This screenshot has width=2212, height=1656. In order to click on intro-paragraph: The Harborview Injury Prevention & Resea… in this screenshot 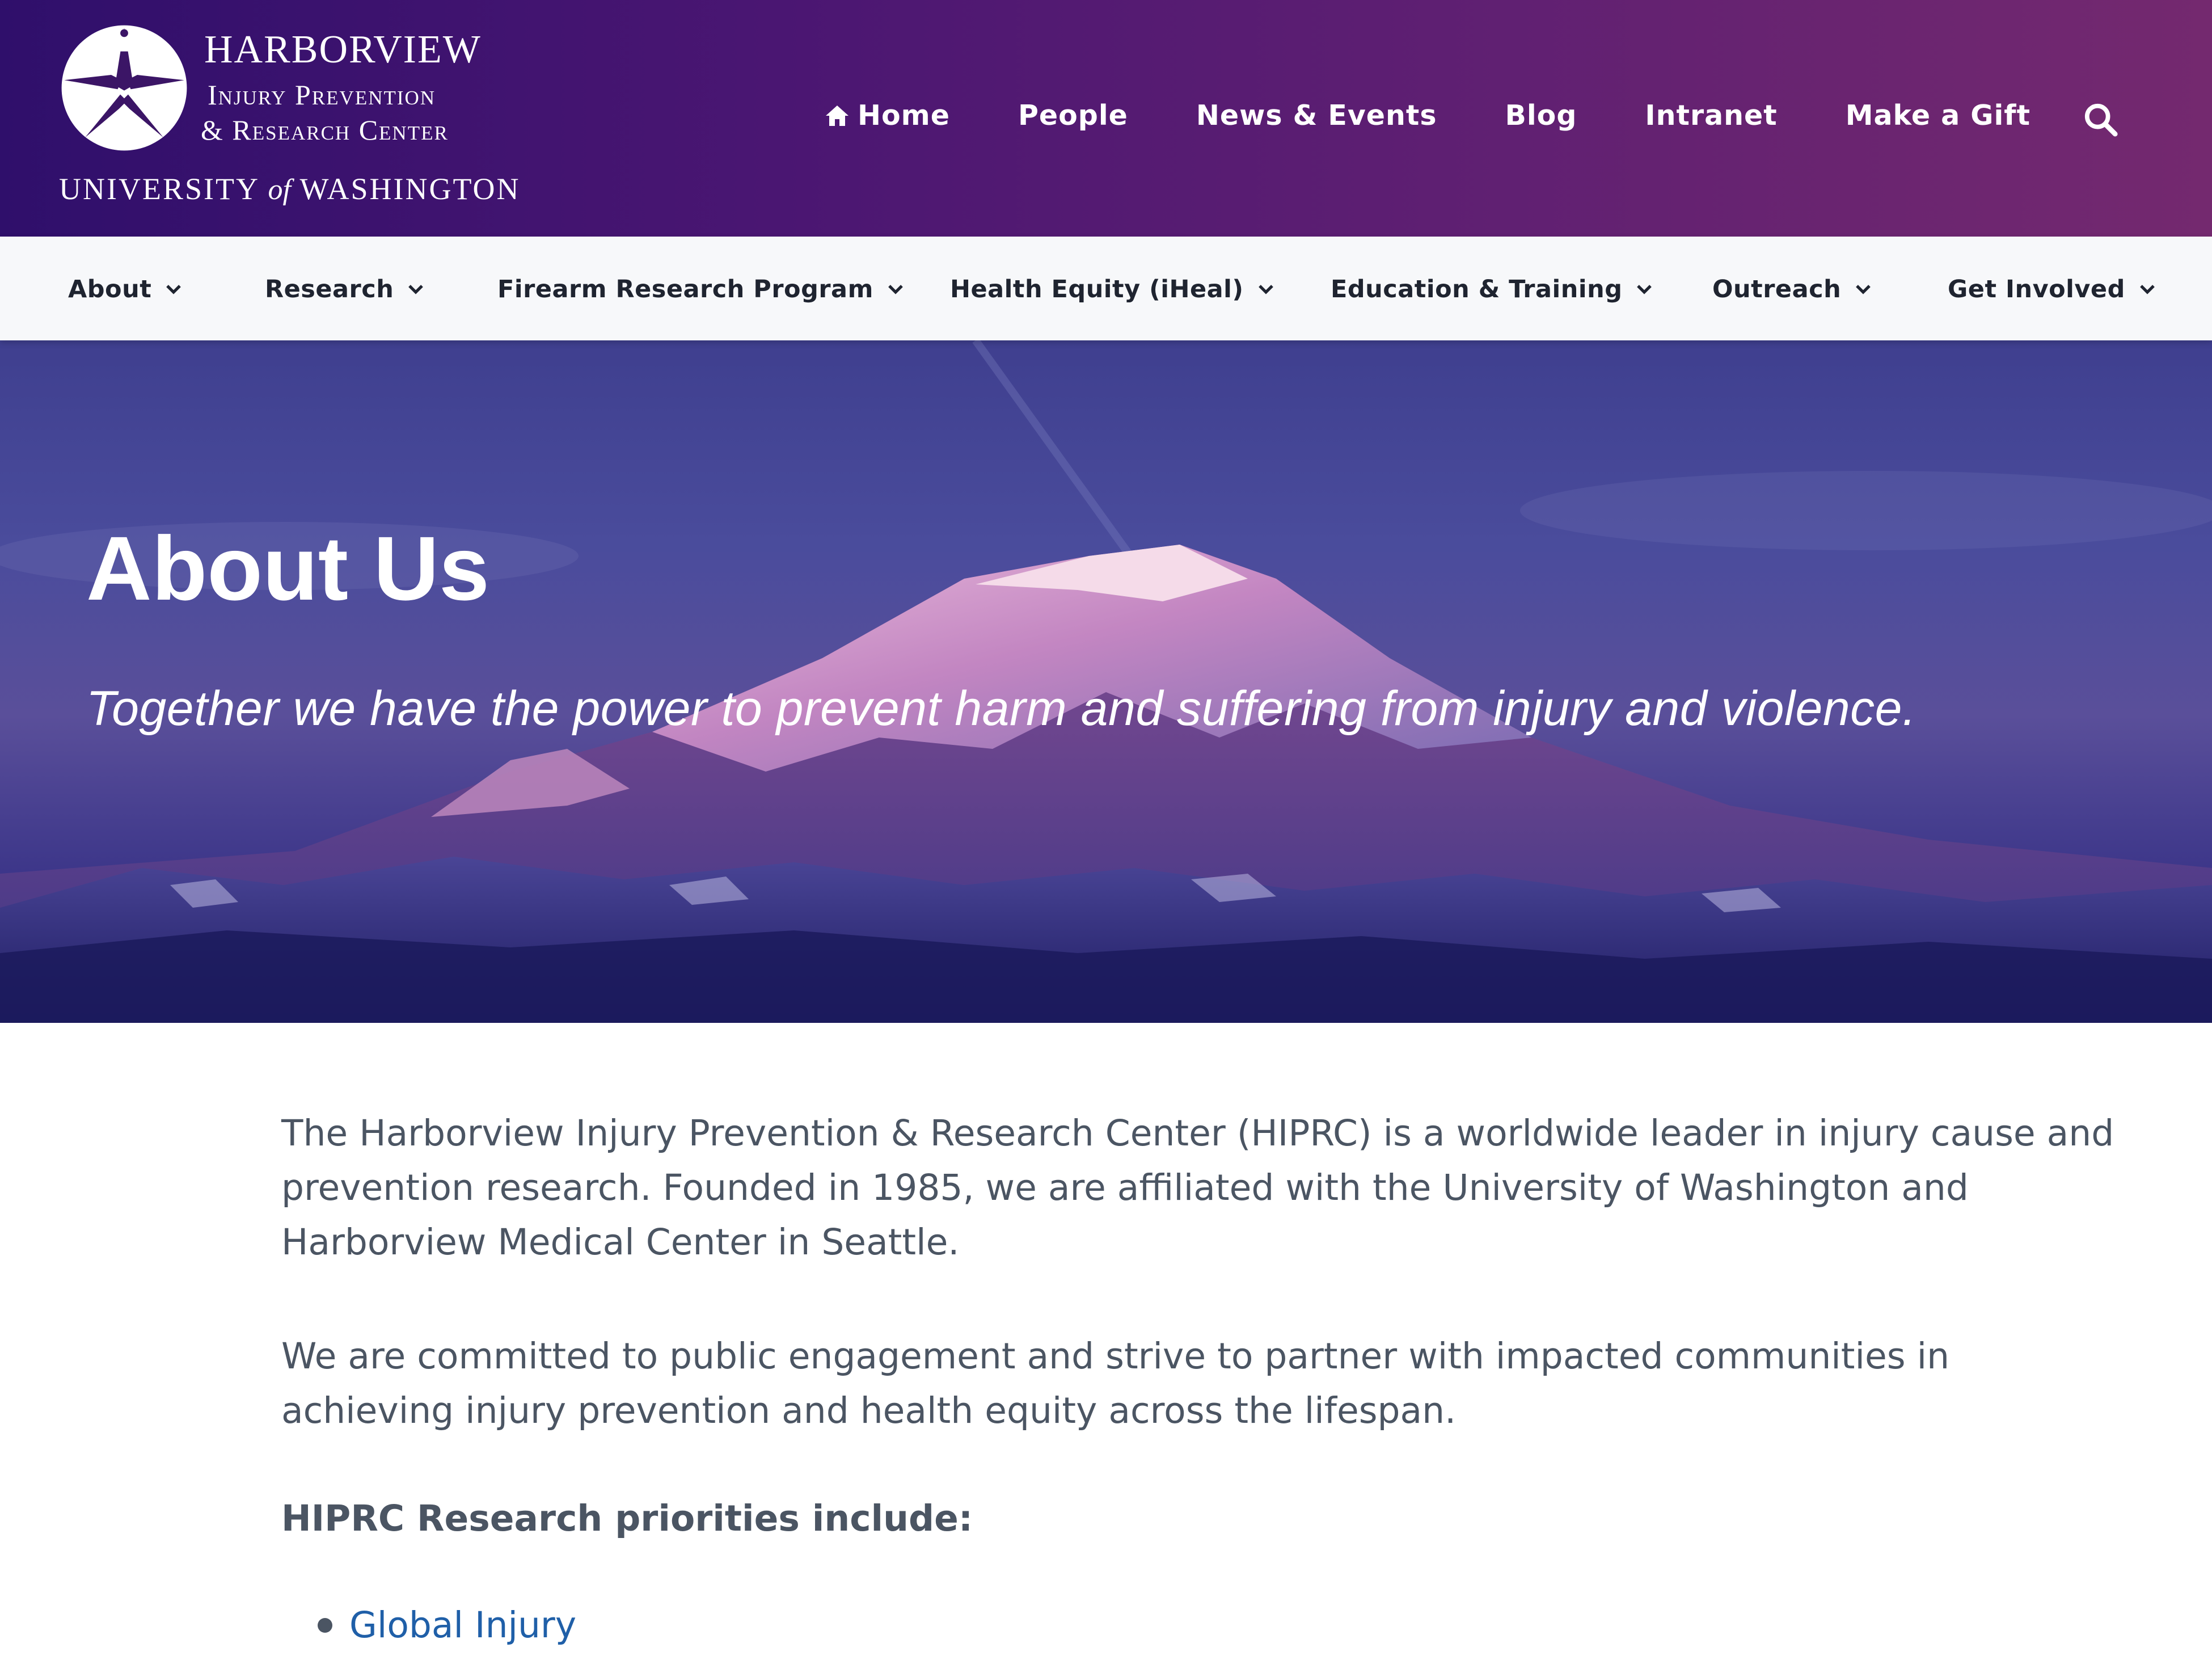, I will do `click(1197, 1188)`.